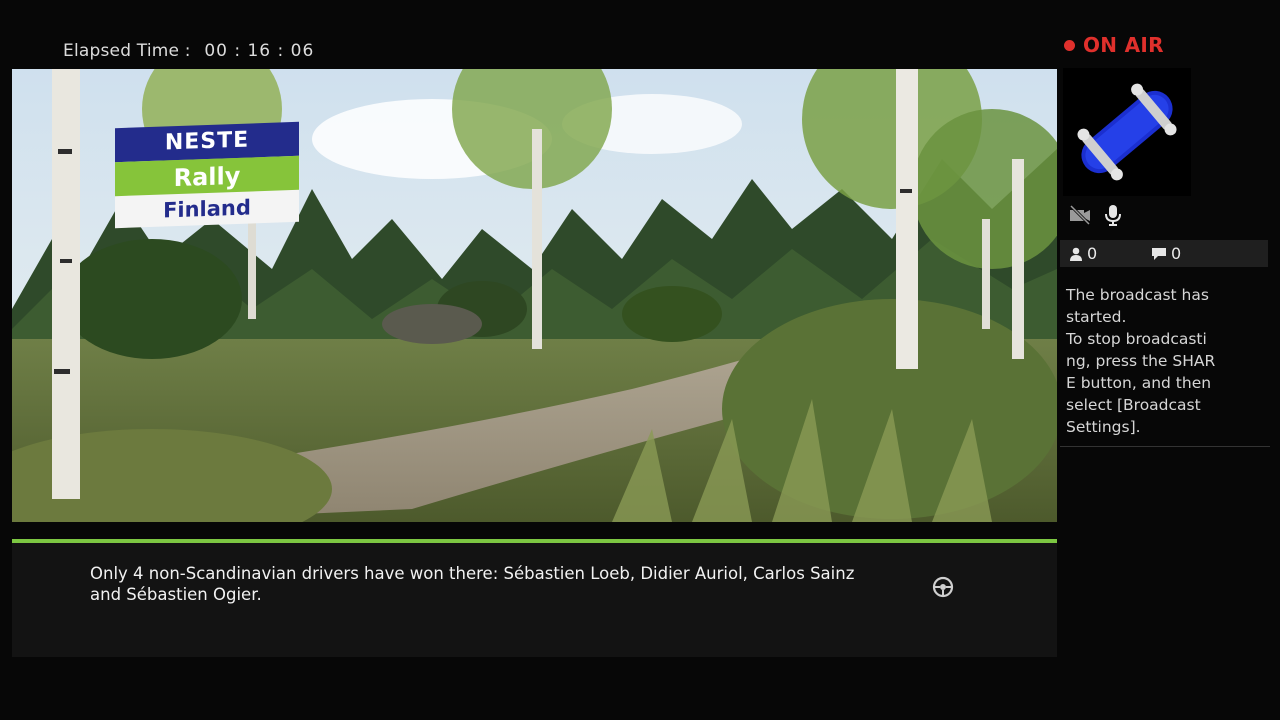 The height and width of the screenshot is (720, 1280). What do you see at coordinates (127, 51) in the screenshot?
I see `elapsed-time-label: Elapsed Time :` at bounding box center [127, 51].